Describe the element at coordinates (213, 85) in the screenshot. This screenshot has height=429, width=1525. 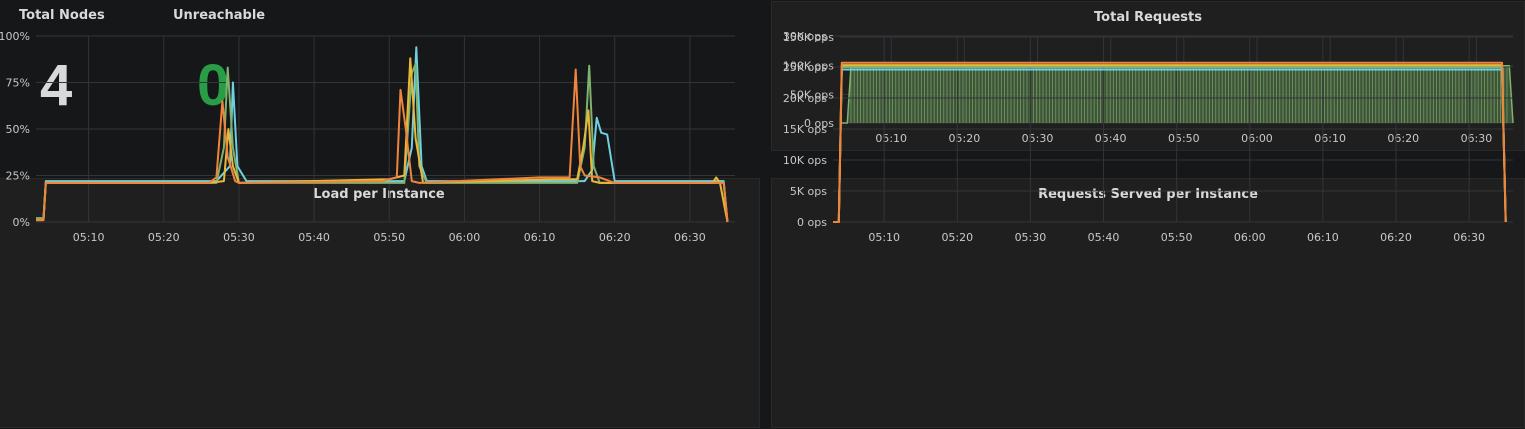
I see `stat-value: 0` at that location.